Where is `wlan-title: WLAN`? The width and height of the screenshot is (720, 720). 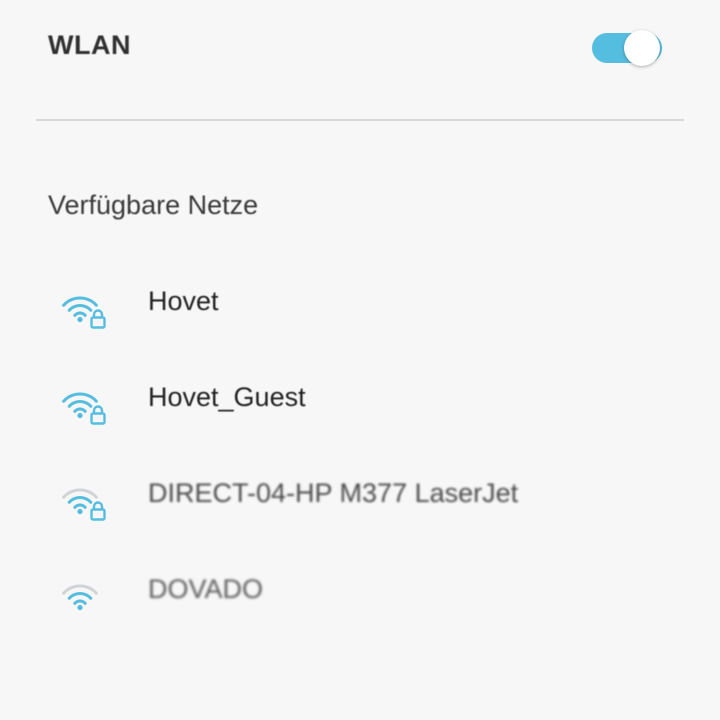
wlan-title: WLAN is located at coordinates (89, 45).